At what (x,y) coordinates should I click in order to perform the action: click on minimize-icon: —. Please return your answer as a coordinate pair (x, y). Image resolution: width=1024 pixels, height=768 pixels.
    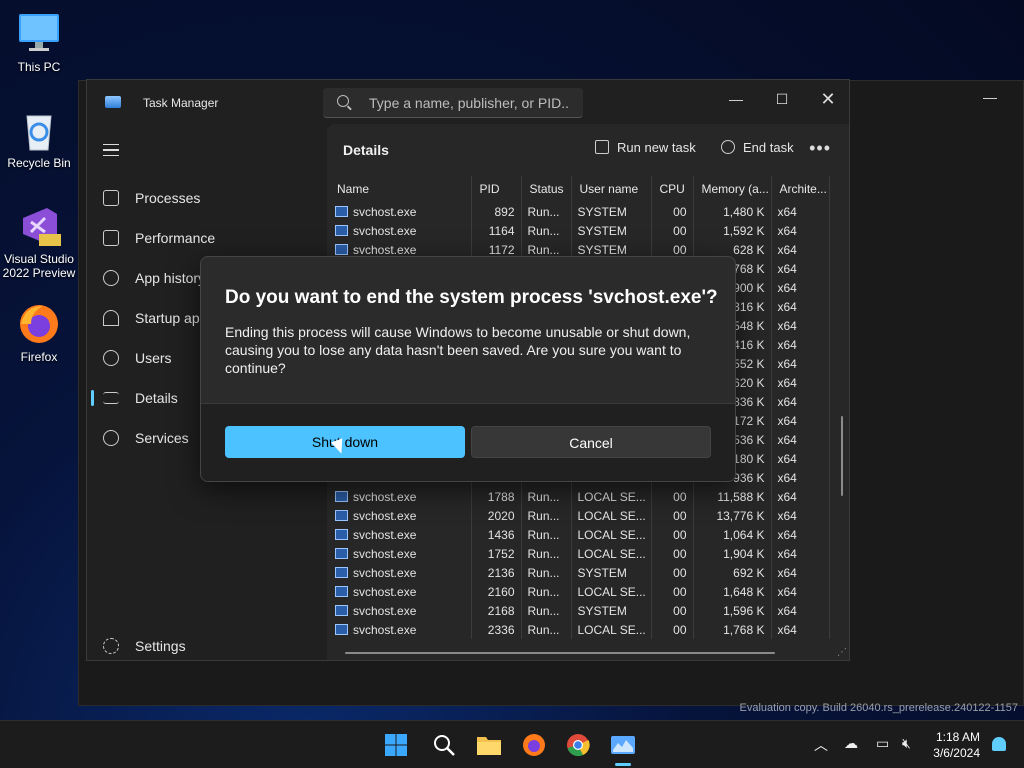
    Looking at the image, I should click on (990, 97).